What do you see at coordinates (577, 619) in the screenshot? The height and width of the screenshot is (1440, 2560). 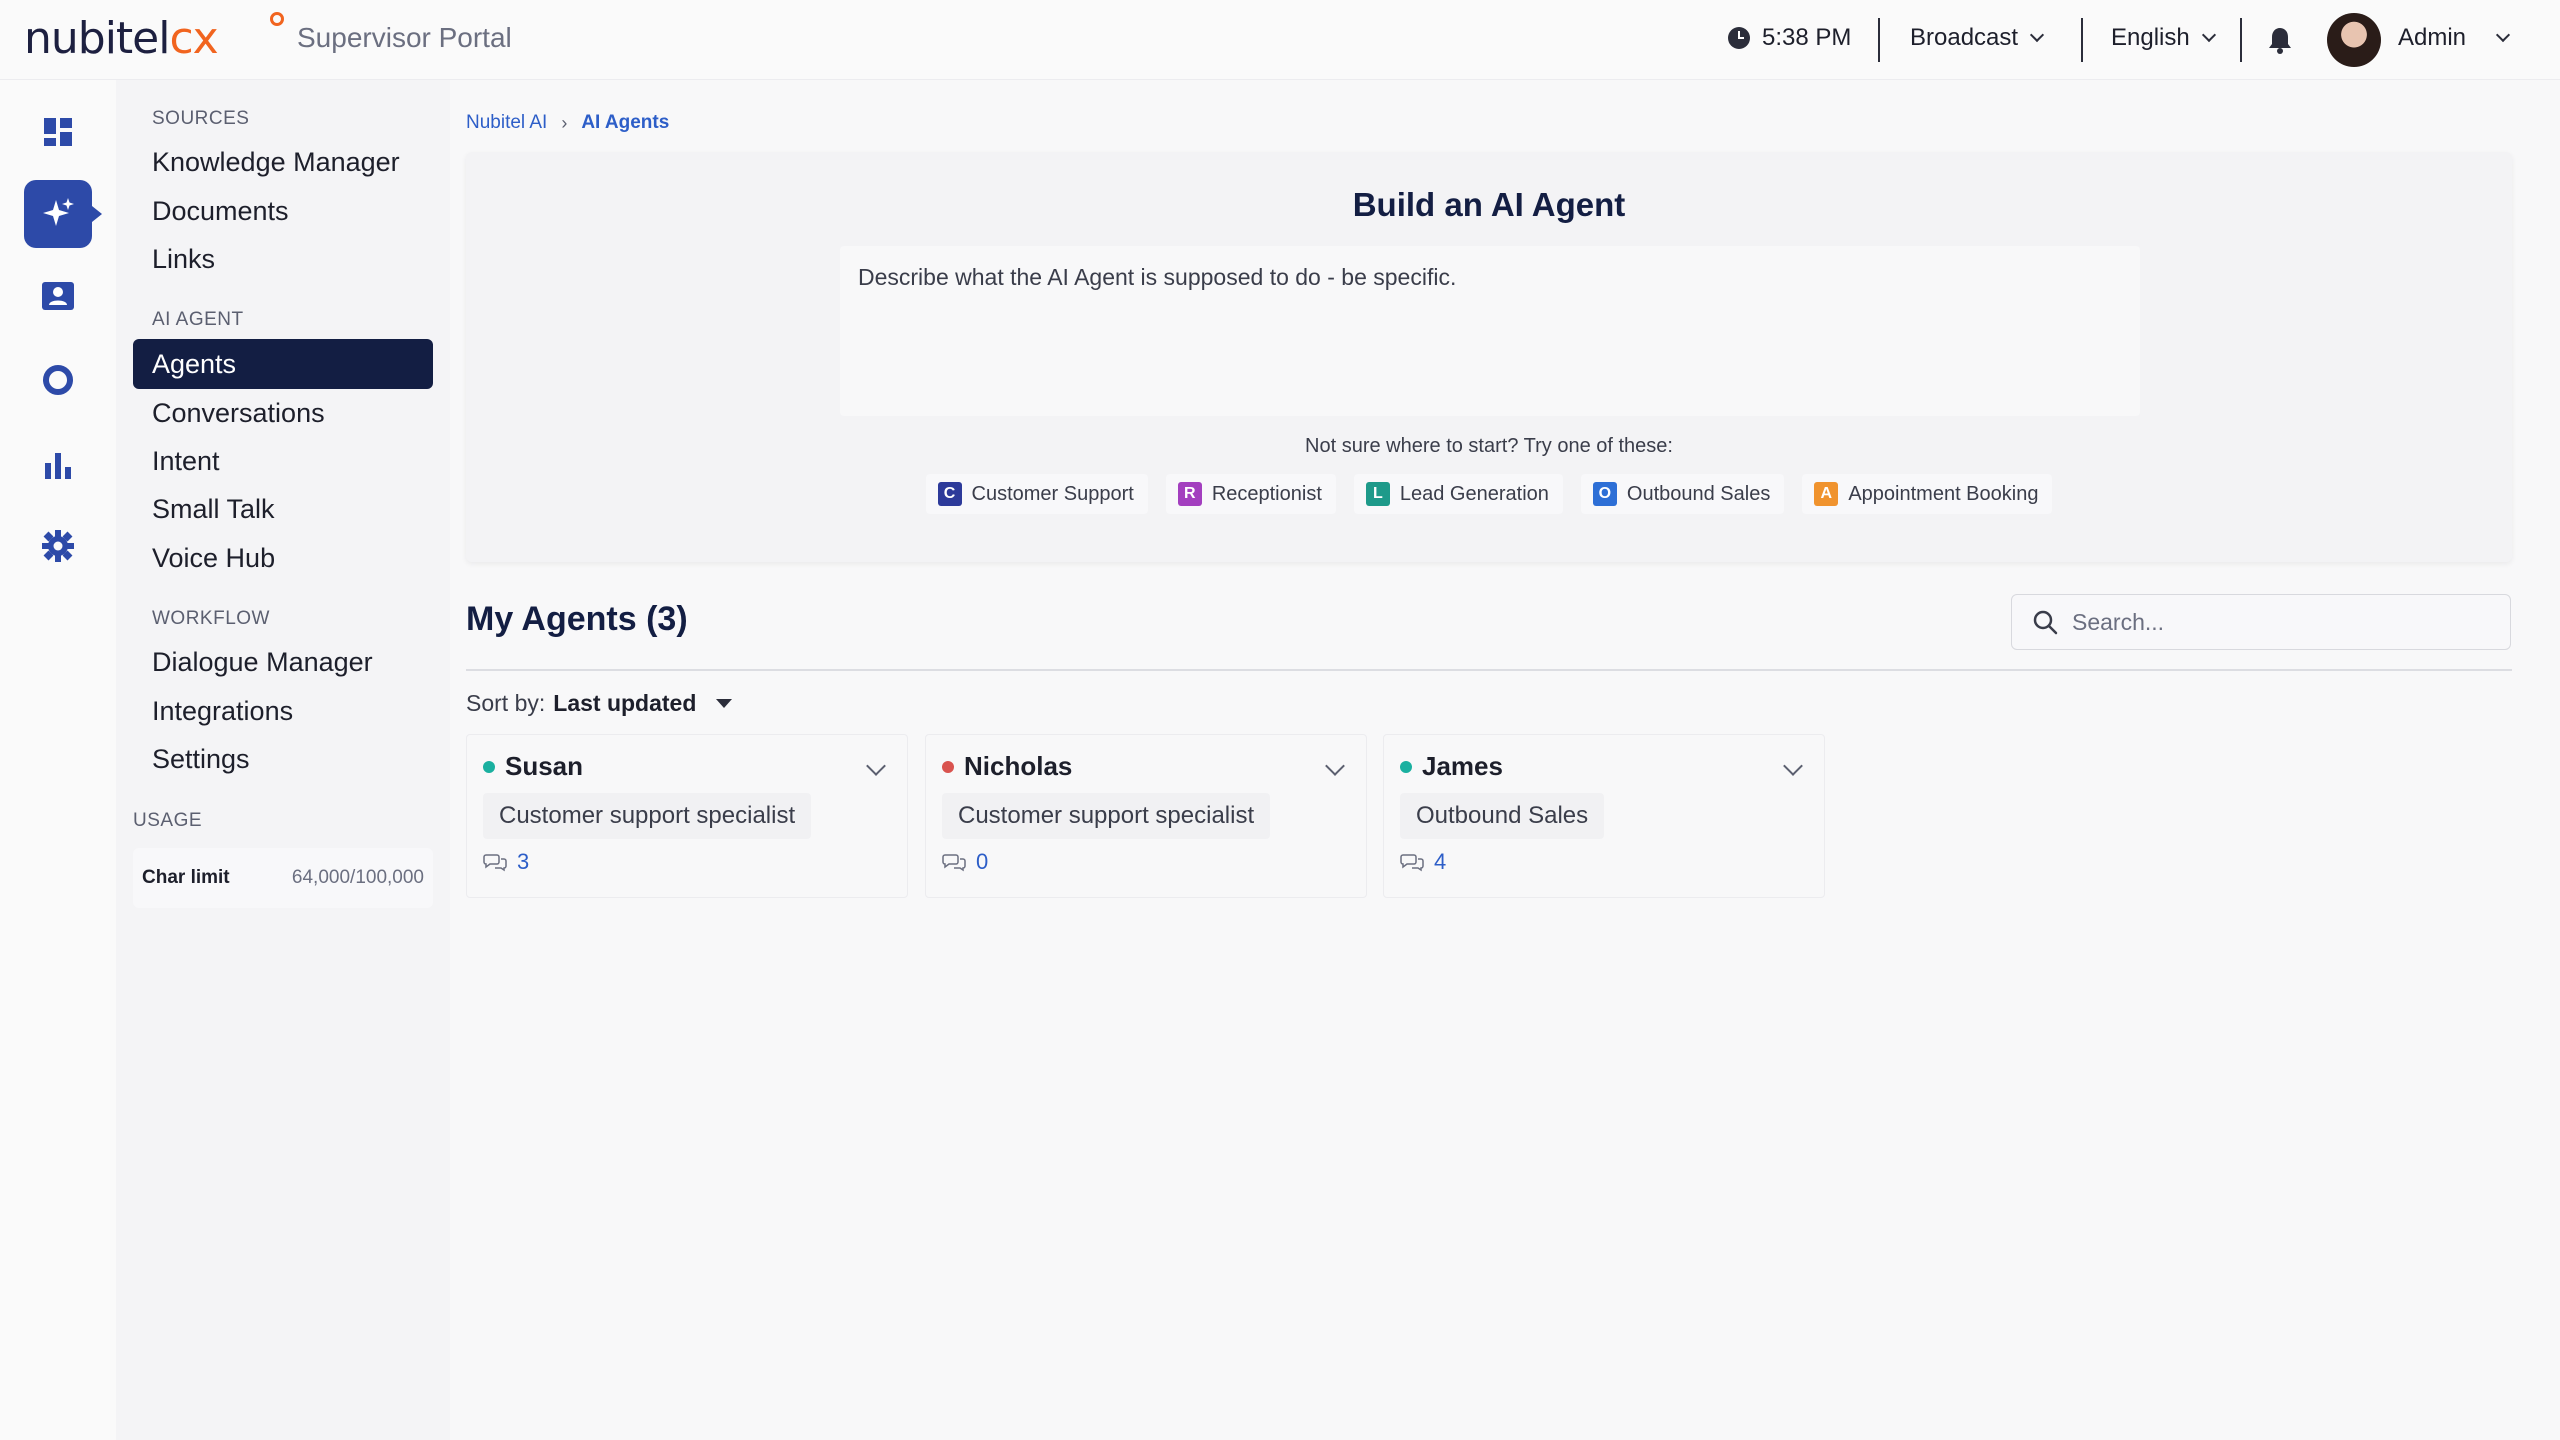 I see `my-agents-title: My Agents (3)` at bounding box center [577, 619].